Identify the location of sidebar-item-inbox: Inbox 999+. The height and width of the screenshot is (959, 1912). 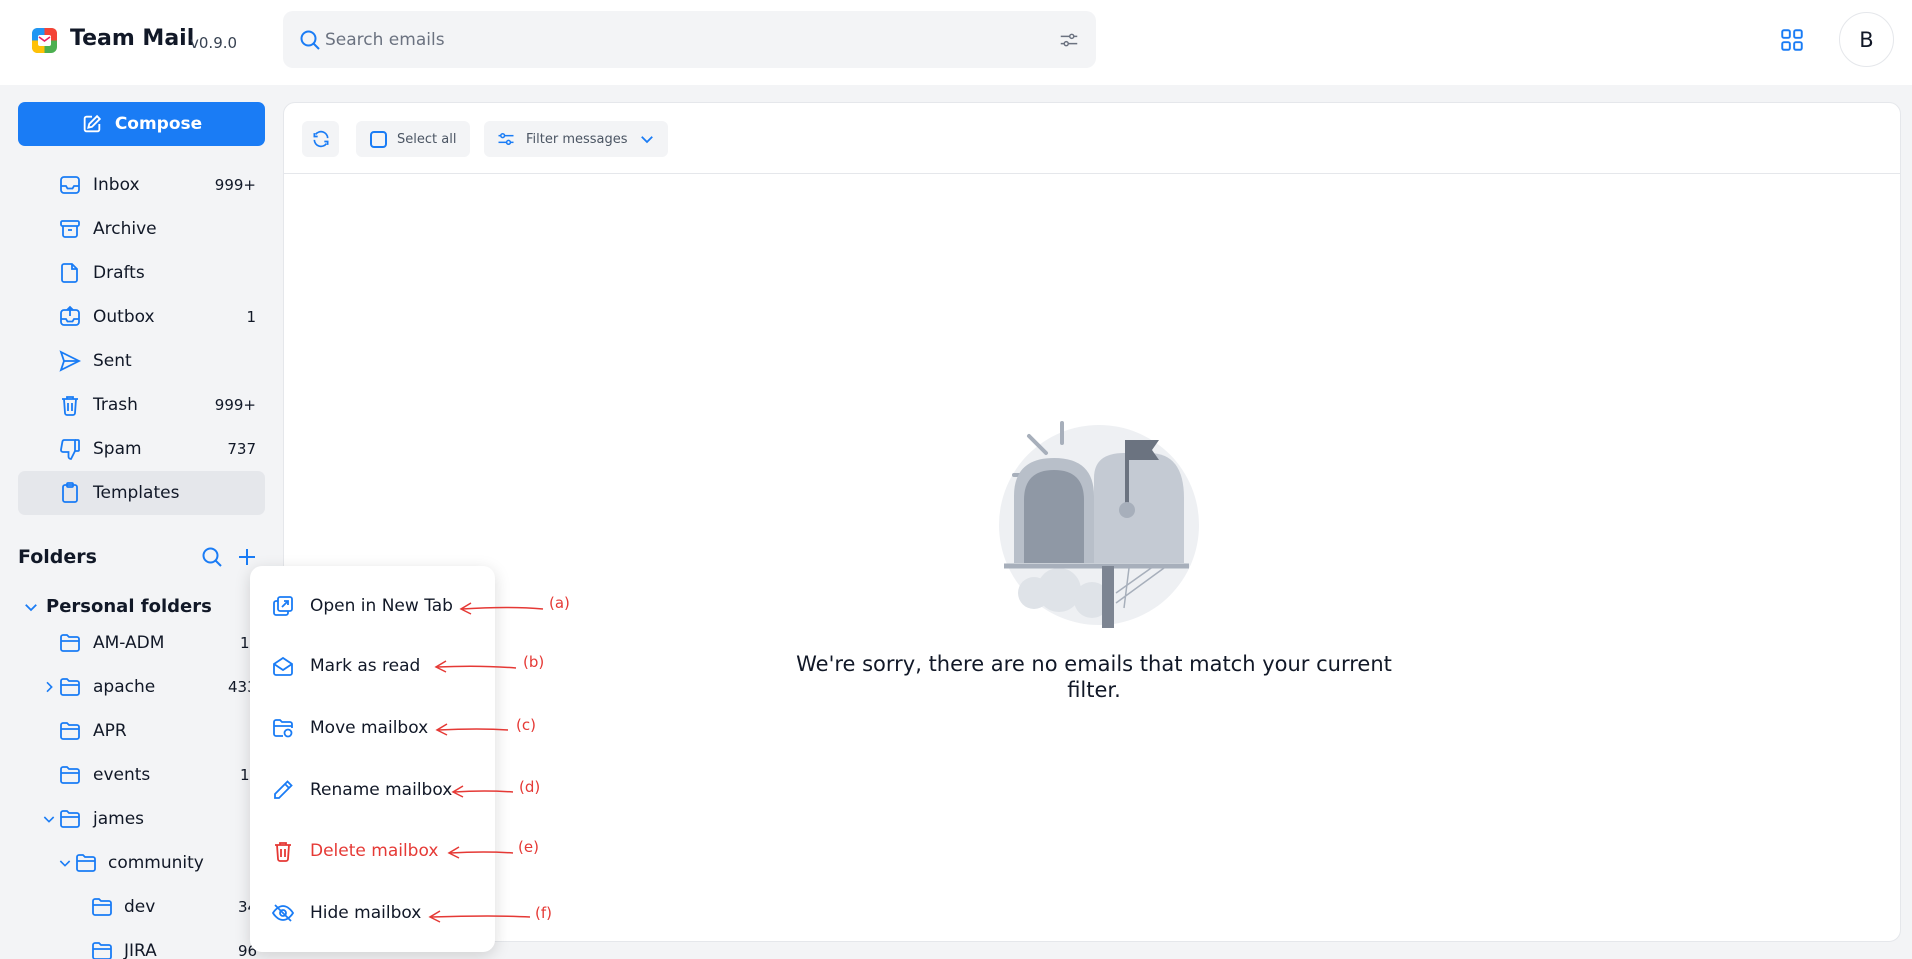
(141, 185).